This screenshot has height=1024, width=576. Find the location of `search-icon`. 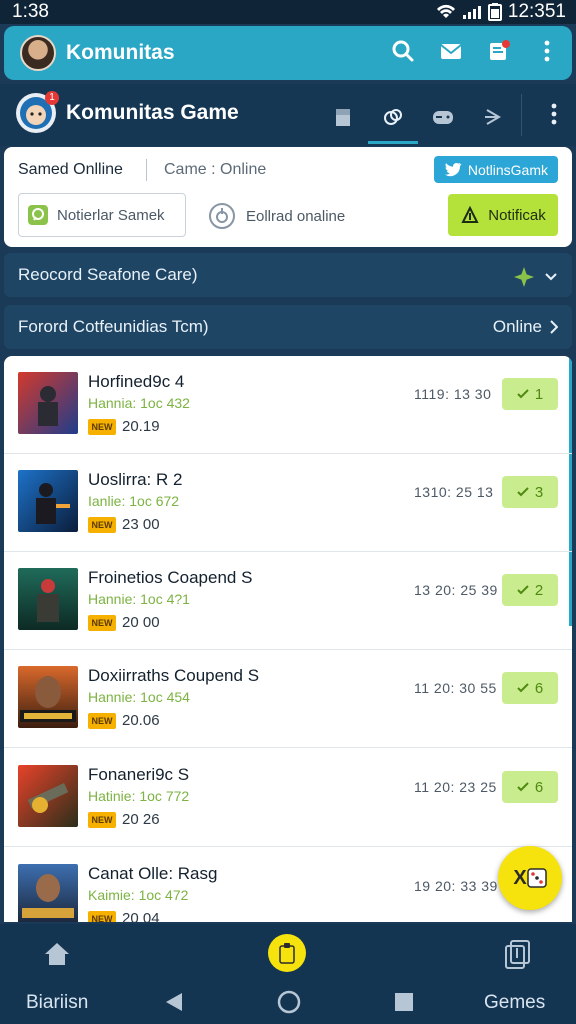

search-icon is located at coordinates (403, 51).